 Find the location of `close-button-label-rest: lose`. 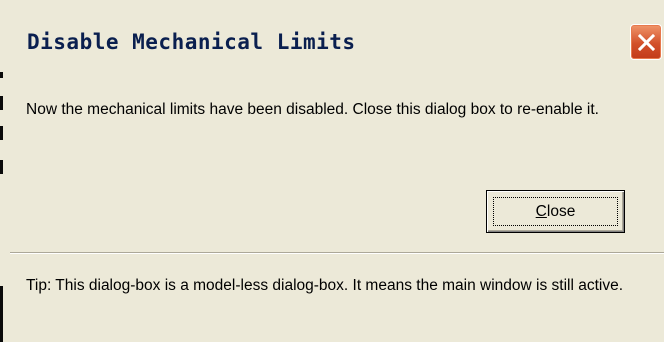

close-button-label-rest: lose is located at coordinates (561, 211).